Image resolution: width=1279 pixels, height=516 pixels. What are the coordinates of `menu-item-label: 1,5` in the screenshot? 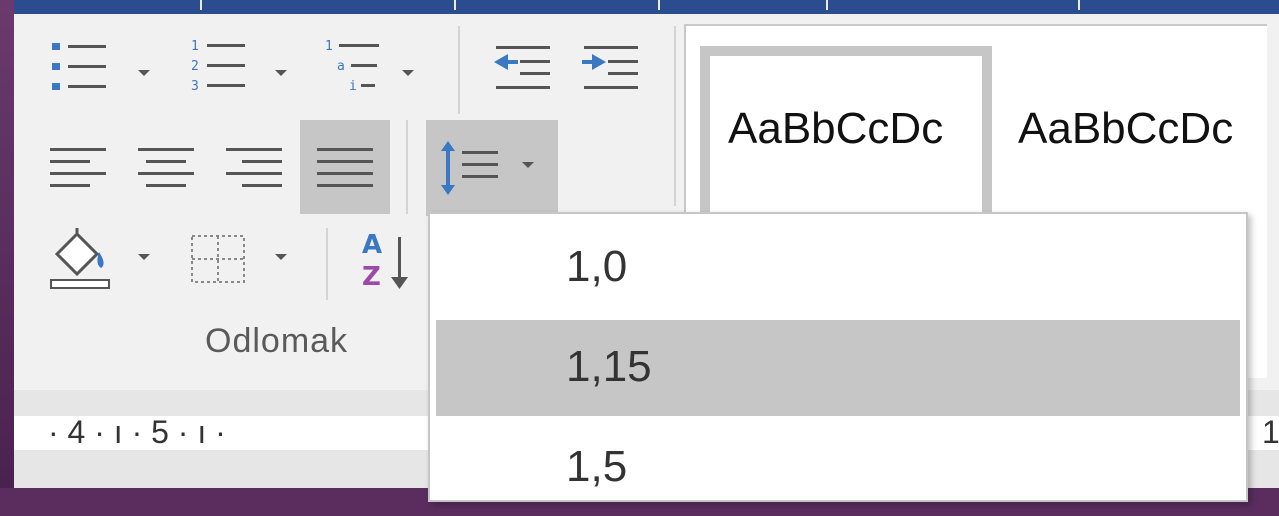 It's located at (597, 466).